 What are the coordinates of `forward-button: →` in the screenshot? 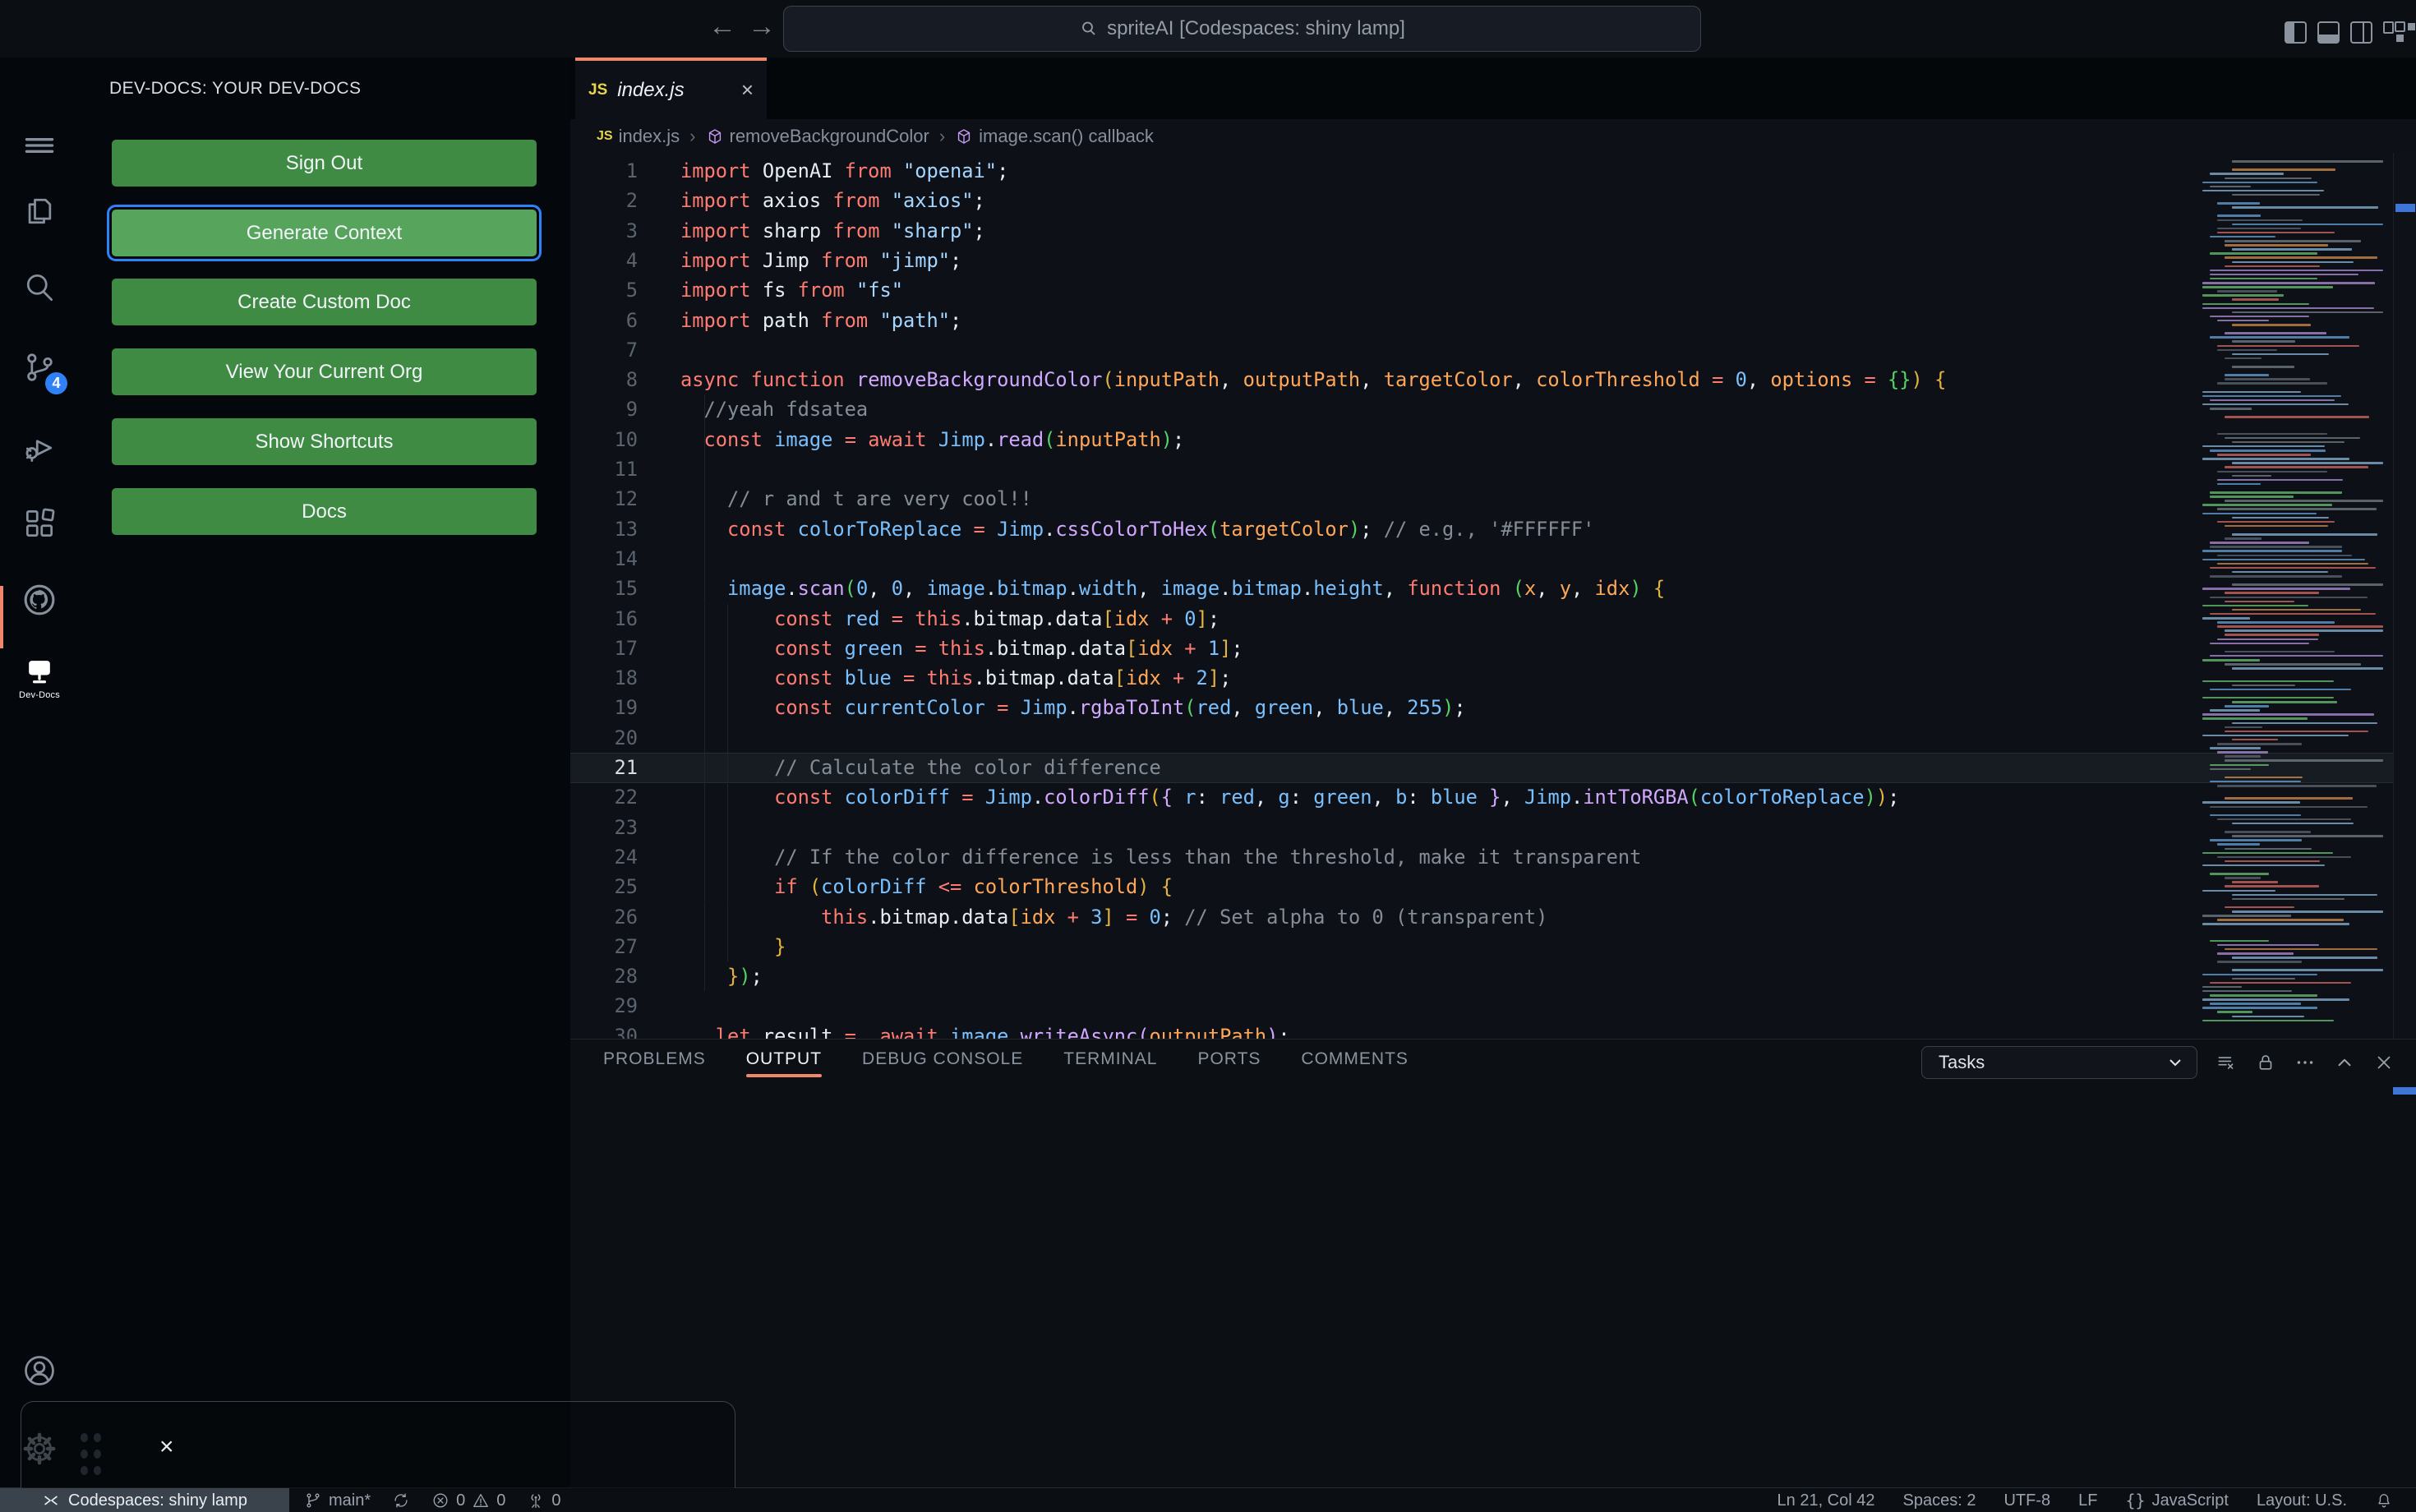 It's located at (762, 26).